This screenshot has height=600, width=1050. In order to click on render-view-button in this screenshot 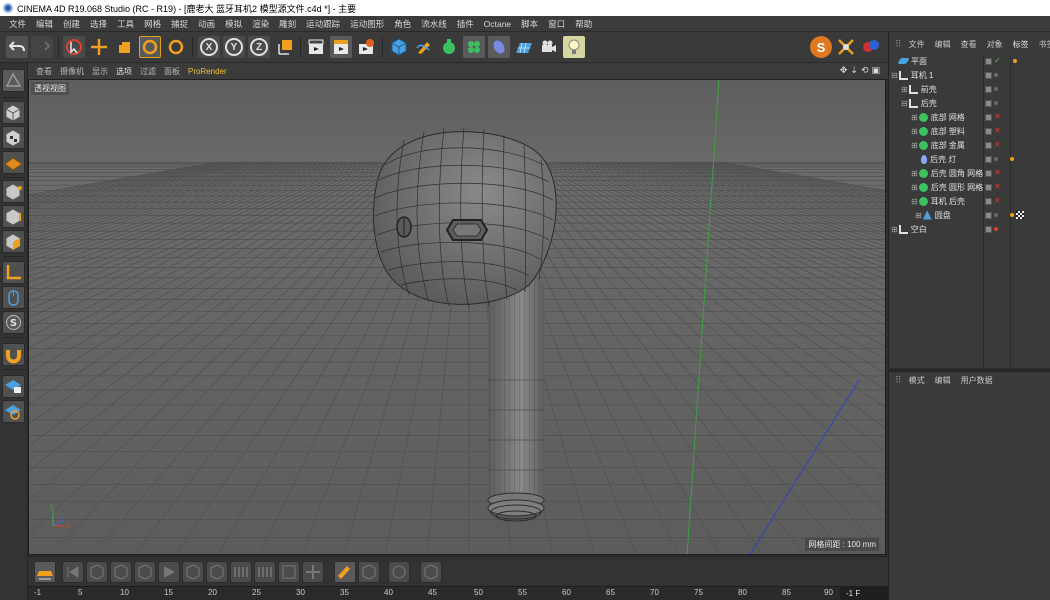, I will do `click(316, 47)`.